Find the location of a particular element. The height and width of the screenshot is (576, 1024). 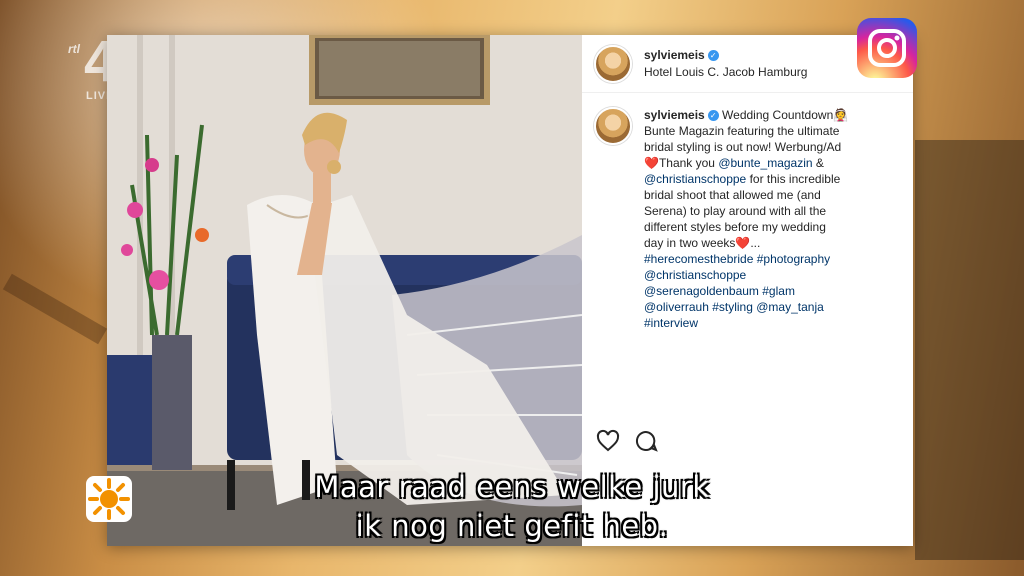

caption-line: bridal shoot that allowed me (and is located at coordinates (732, 195).